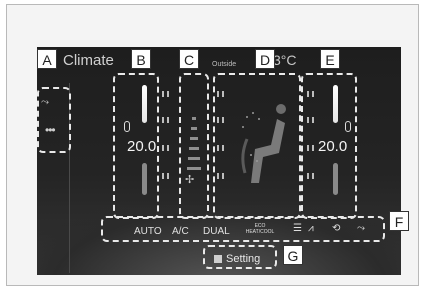 This screenshot has width=425, height=290. Describe the element at coordinates (141, 59) in the screenshot. I see `callout-b: B` at that location.